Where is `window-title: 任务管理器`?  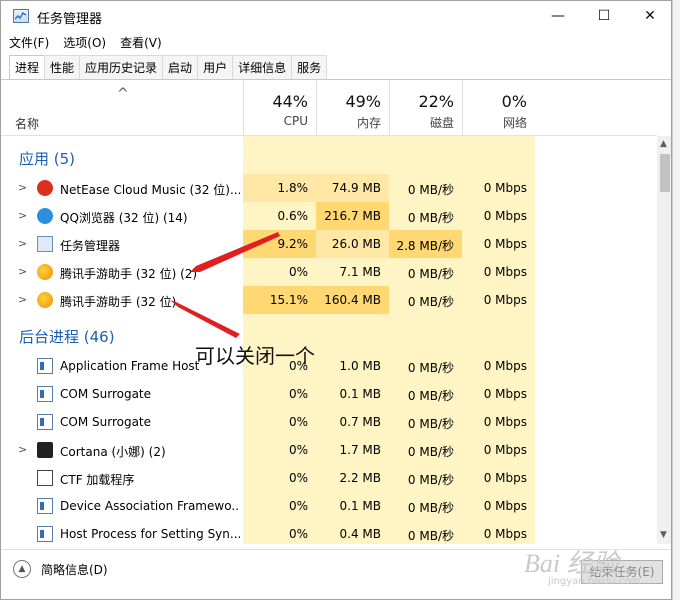
window-title: 任务管理器 is located at coordinates (70, 19).